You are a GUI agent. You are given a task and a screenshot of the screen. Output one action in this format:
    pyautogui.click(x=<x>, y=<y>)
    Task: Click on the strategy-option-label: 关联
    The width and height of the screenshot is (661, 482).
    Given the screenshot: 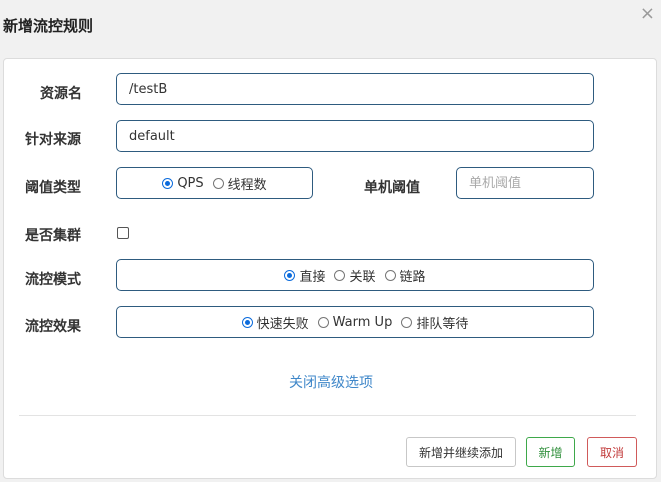 What is the action you would take?
    pyautogui.click(x=362, y=277)
    